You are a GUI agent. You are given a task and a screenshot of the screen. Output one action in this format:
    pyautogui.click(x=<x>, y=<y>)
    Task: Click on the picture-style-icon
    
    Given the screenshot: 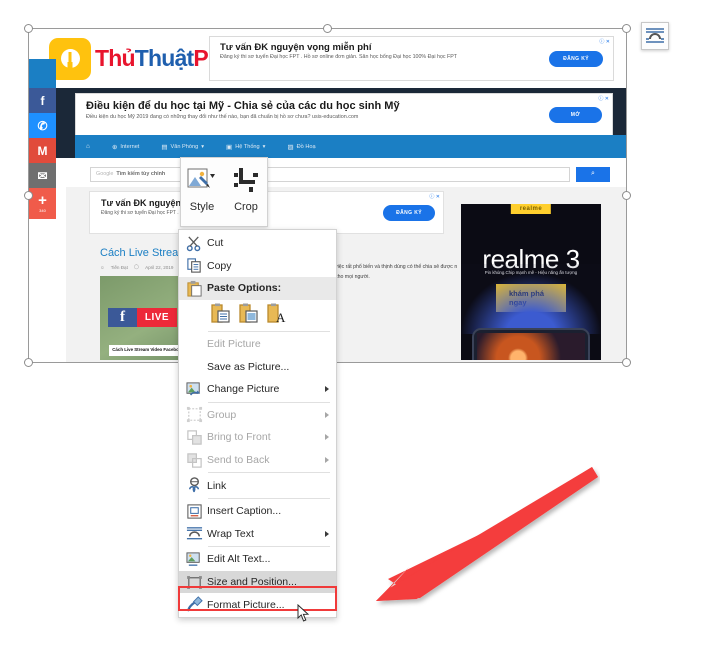 What is the action you would take?
    pyautogui.click(x=202, y=180)
    